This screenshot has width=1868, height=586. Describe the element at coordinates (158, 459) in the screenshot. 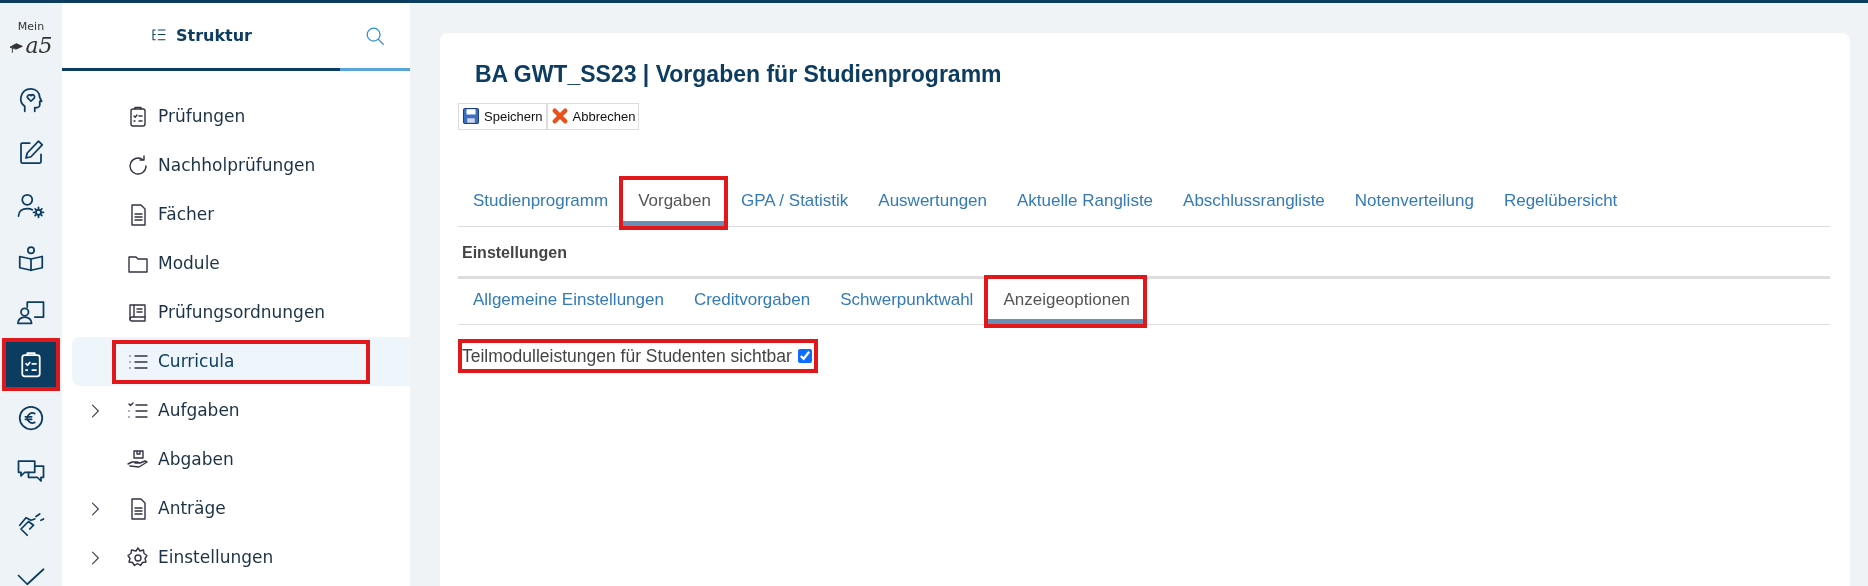

I see `sidebar-item: Abgaben` at that location.